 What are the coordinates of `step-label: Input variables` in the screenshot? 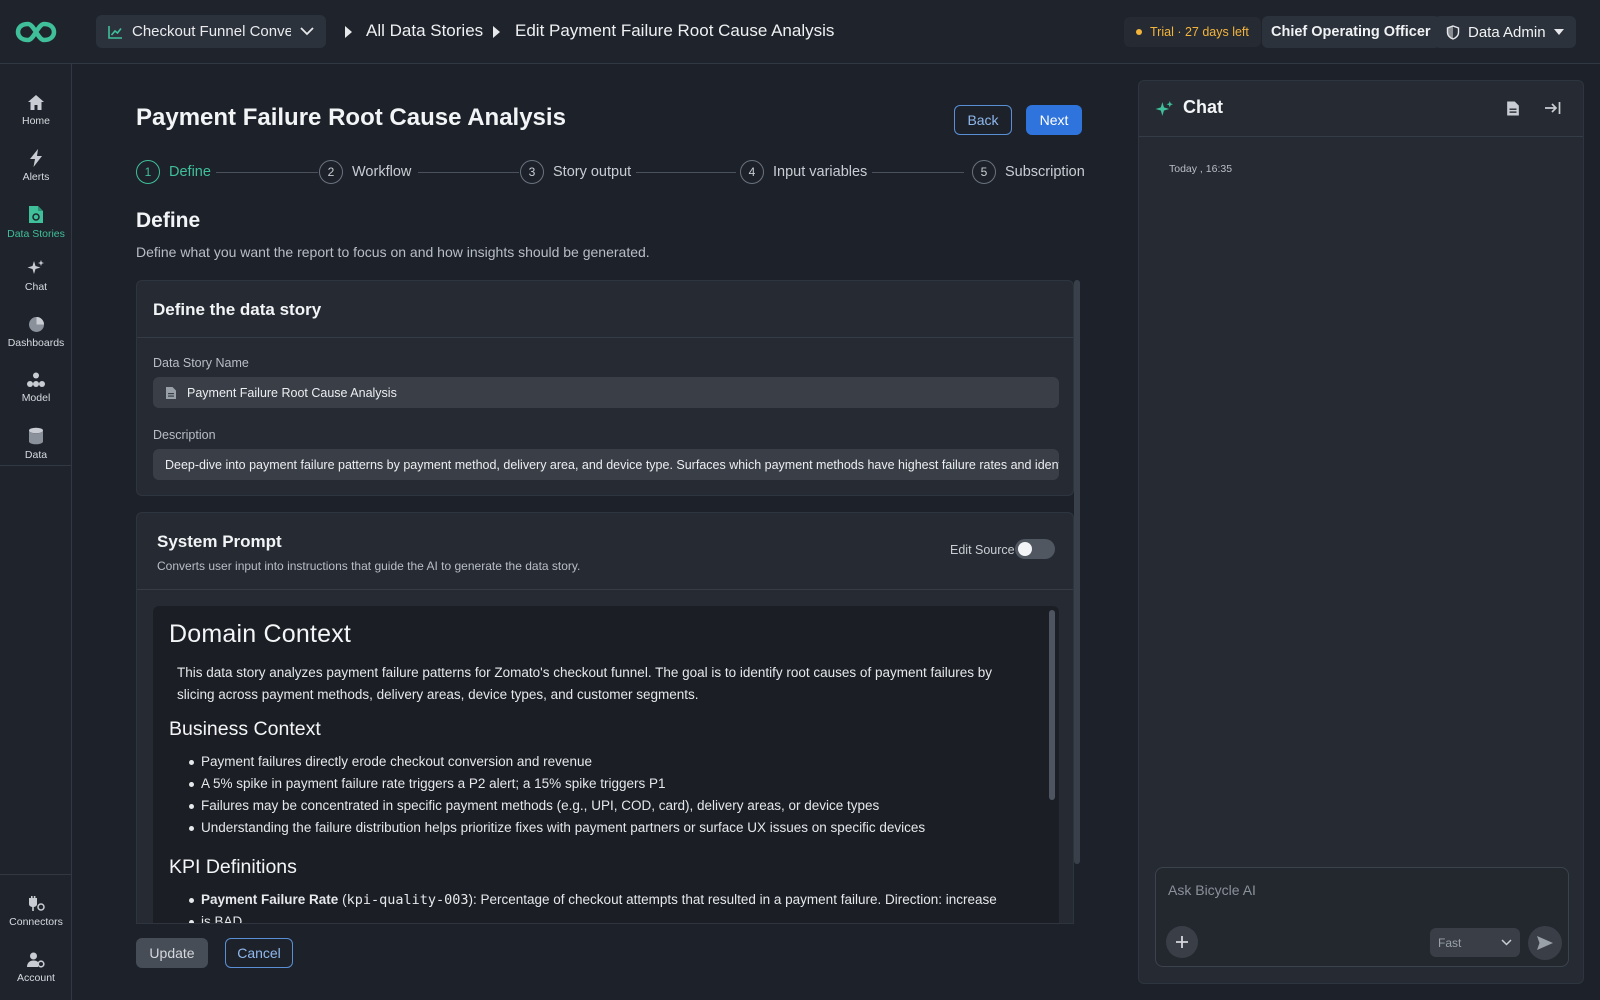 It's located at (820, 172).